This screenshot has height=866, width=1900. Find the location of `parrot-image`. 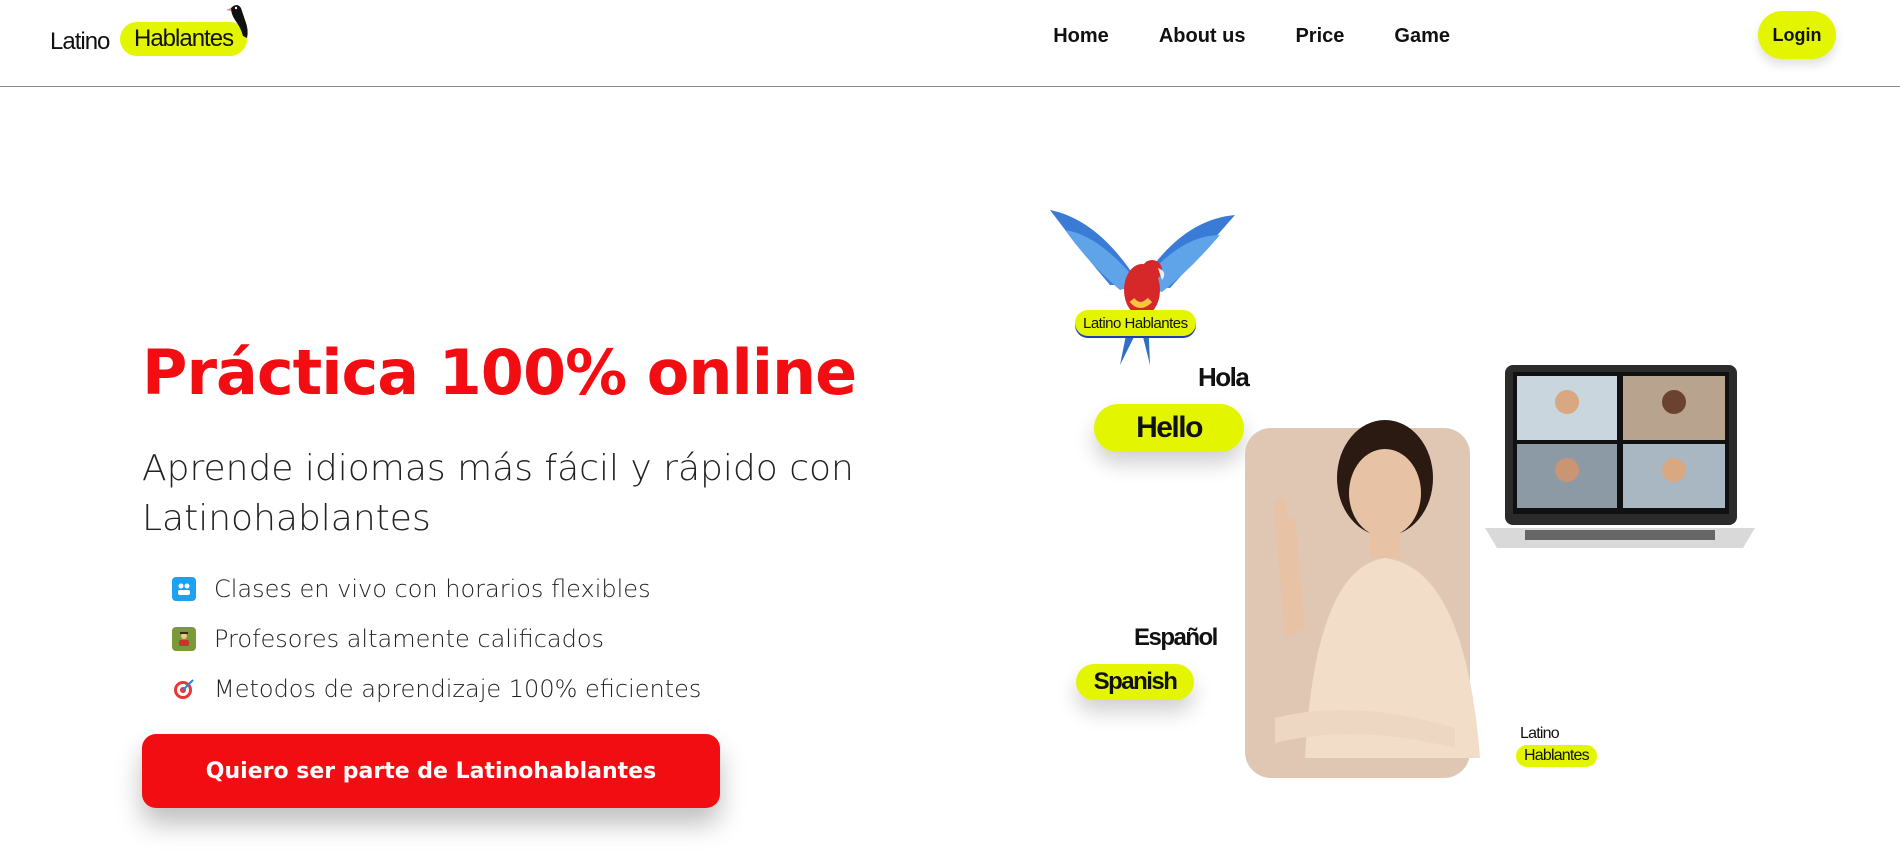

parrot-image is located at coordinates (1142, 287).